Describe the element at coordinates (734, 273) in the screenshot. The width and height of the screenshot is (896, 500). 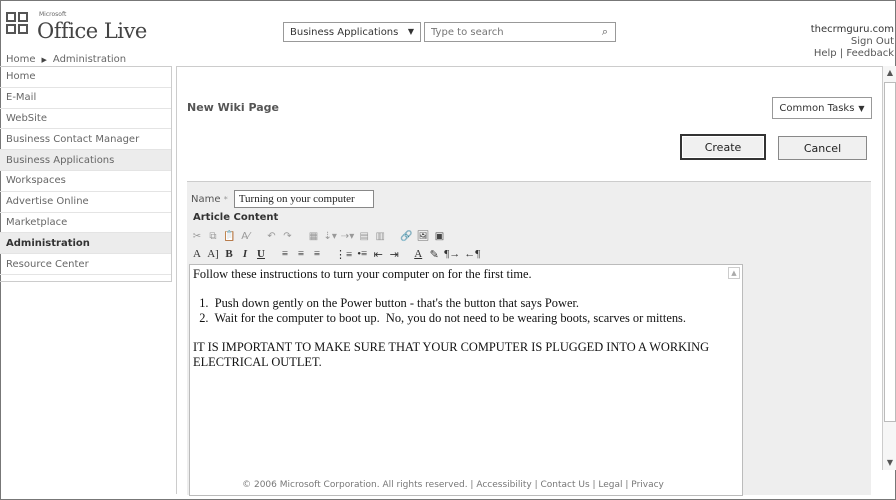
I see `editor-scroll-up-icon: ▲` at that location.